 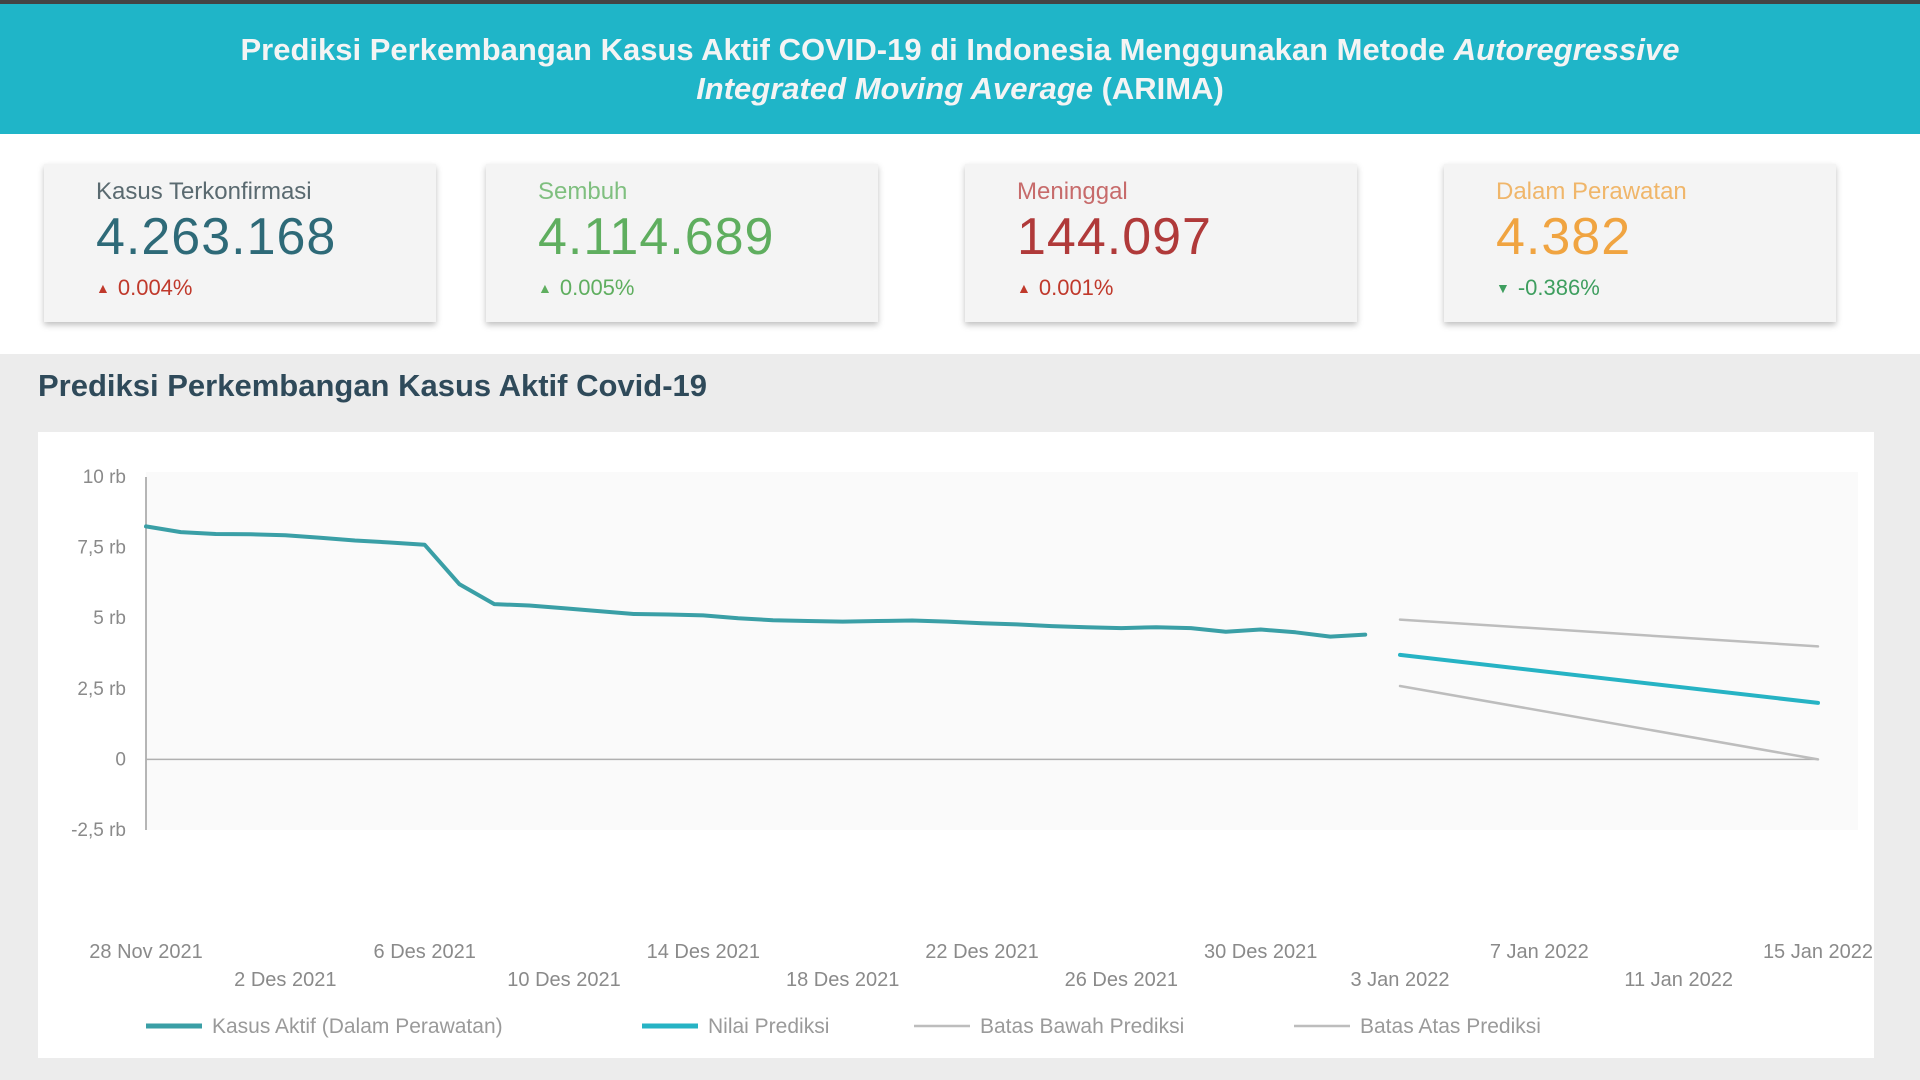 What do you see at coordinates (1076, 287) in the screenshot?
I see `card-change-value: 0.001%` at bounding box center [1076, 287].